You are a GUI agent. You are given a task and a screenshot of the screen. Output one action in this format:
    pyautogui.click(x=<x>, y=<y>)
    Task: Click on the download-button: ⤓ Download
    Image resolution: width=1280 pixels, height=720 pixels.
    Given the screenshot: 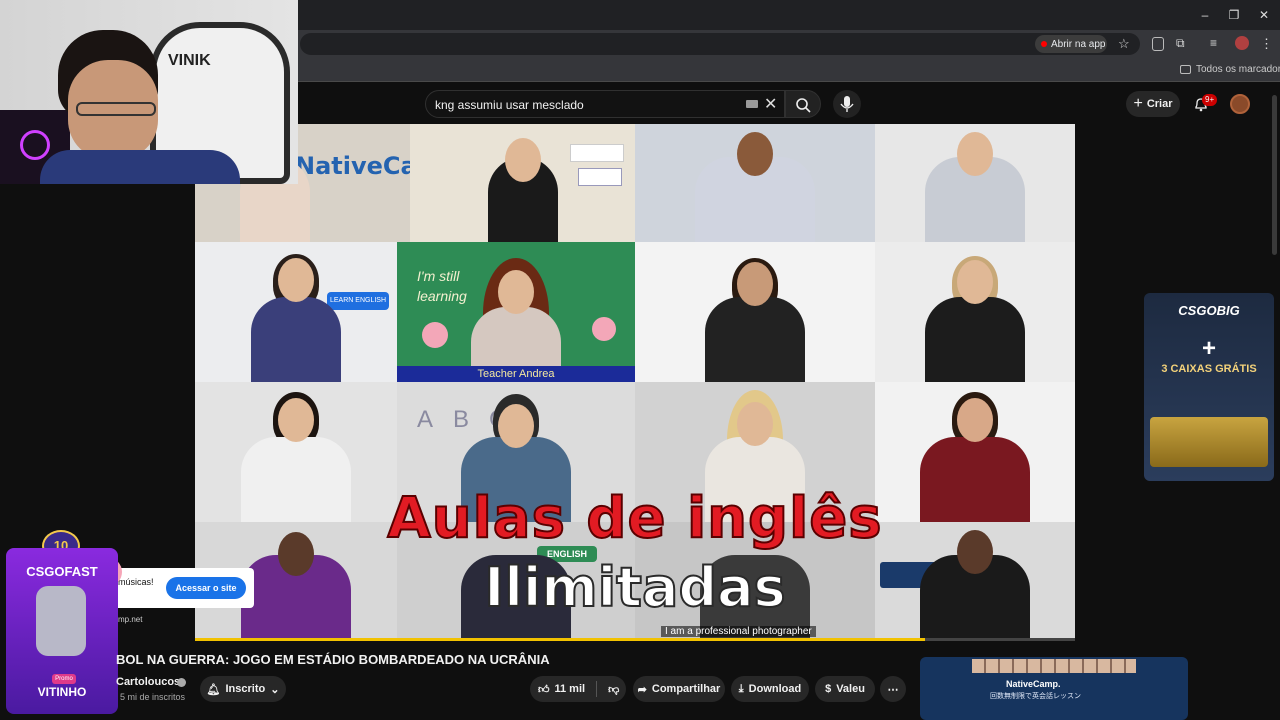 What is the action you would take?
    pyautogui.click(x=770, y=689)
    